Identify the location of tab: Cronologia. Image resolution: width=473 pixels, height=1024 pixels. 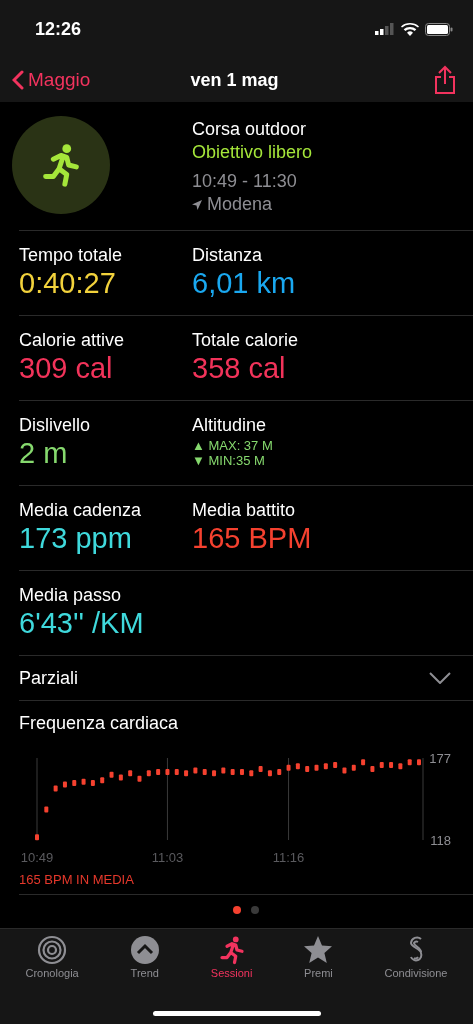
(52, 957).